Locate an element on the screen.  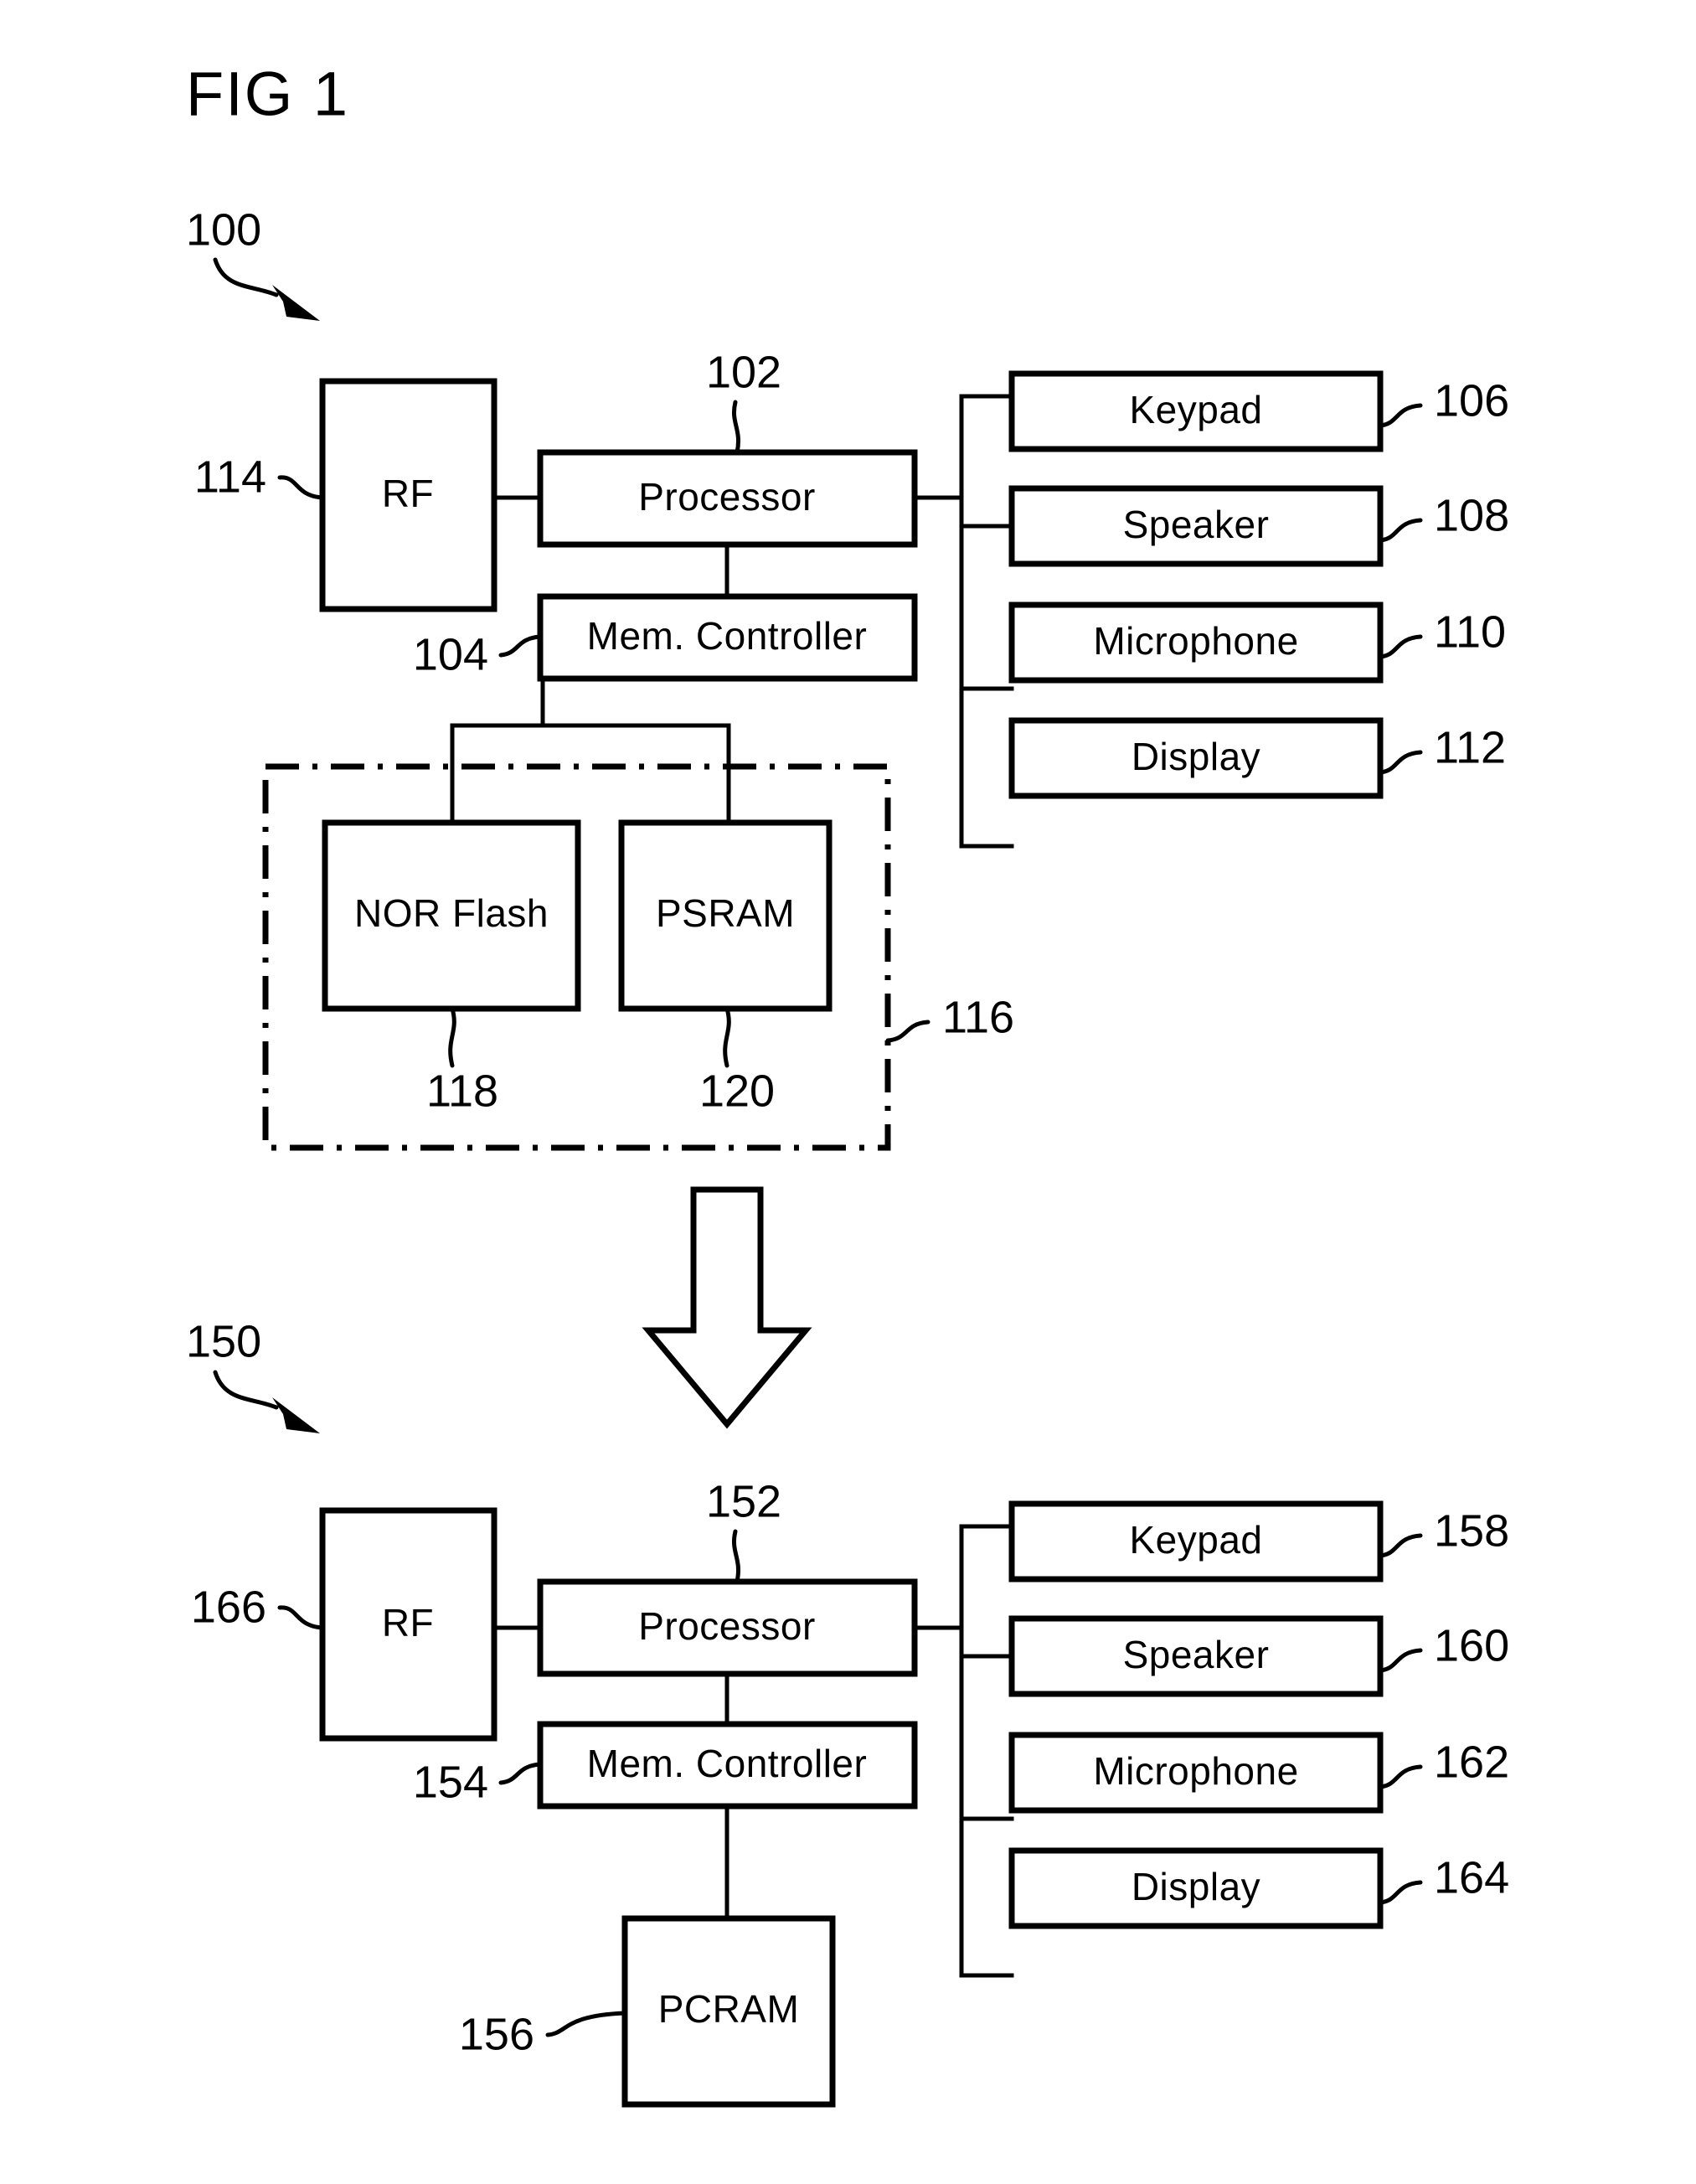
transformation-arrow is located at coordinates (727, 1307).